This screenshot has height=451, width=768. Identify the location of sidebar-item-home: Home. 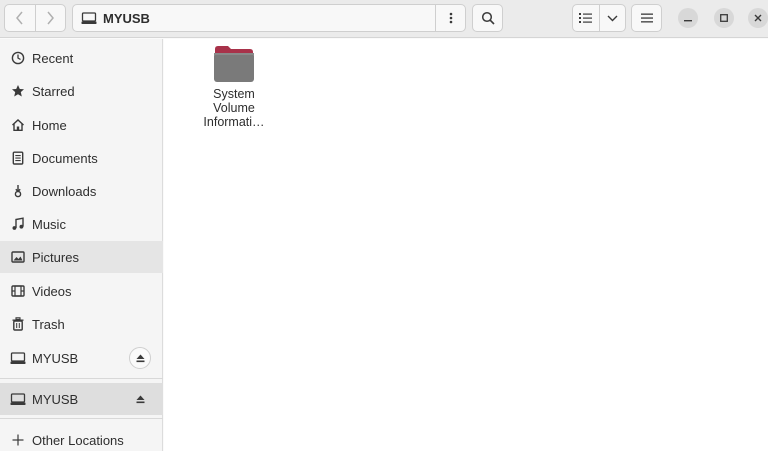
(81, 125).